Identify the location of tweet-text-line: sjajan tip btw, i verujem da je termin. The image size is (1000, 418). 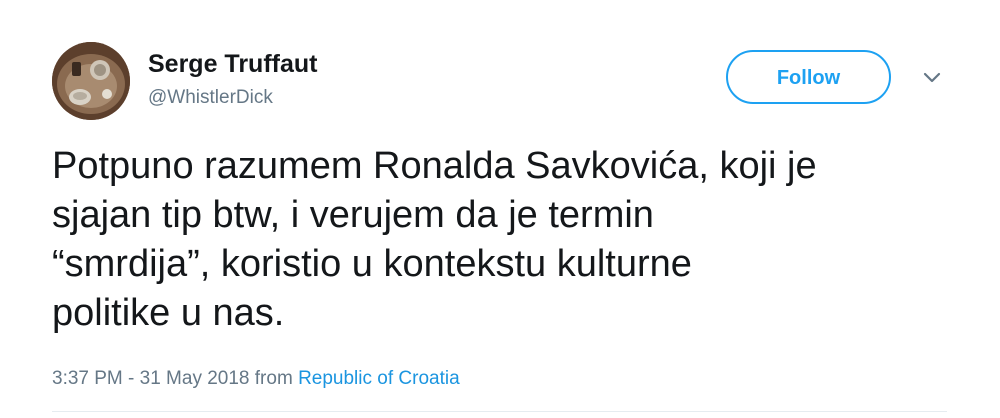
(353, 215).